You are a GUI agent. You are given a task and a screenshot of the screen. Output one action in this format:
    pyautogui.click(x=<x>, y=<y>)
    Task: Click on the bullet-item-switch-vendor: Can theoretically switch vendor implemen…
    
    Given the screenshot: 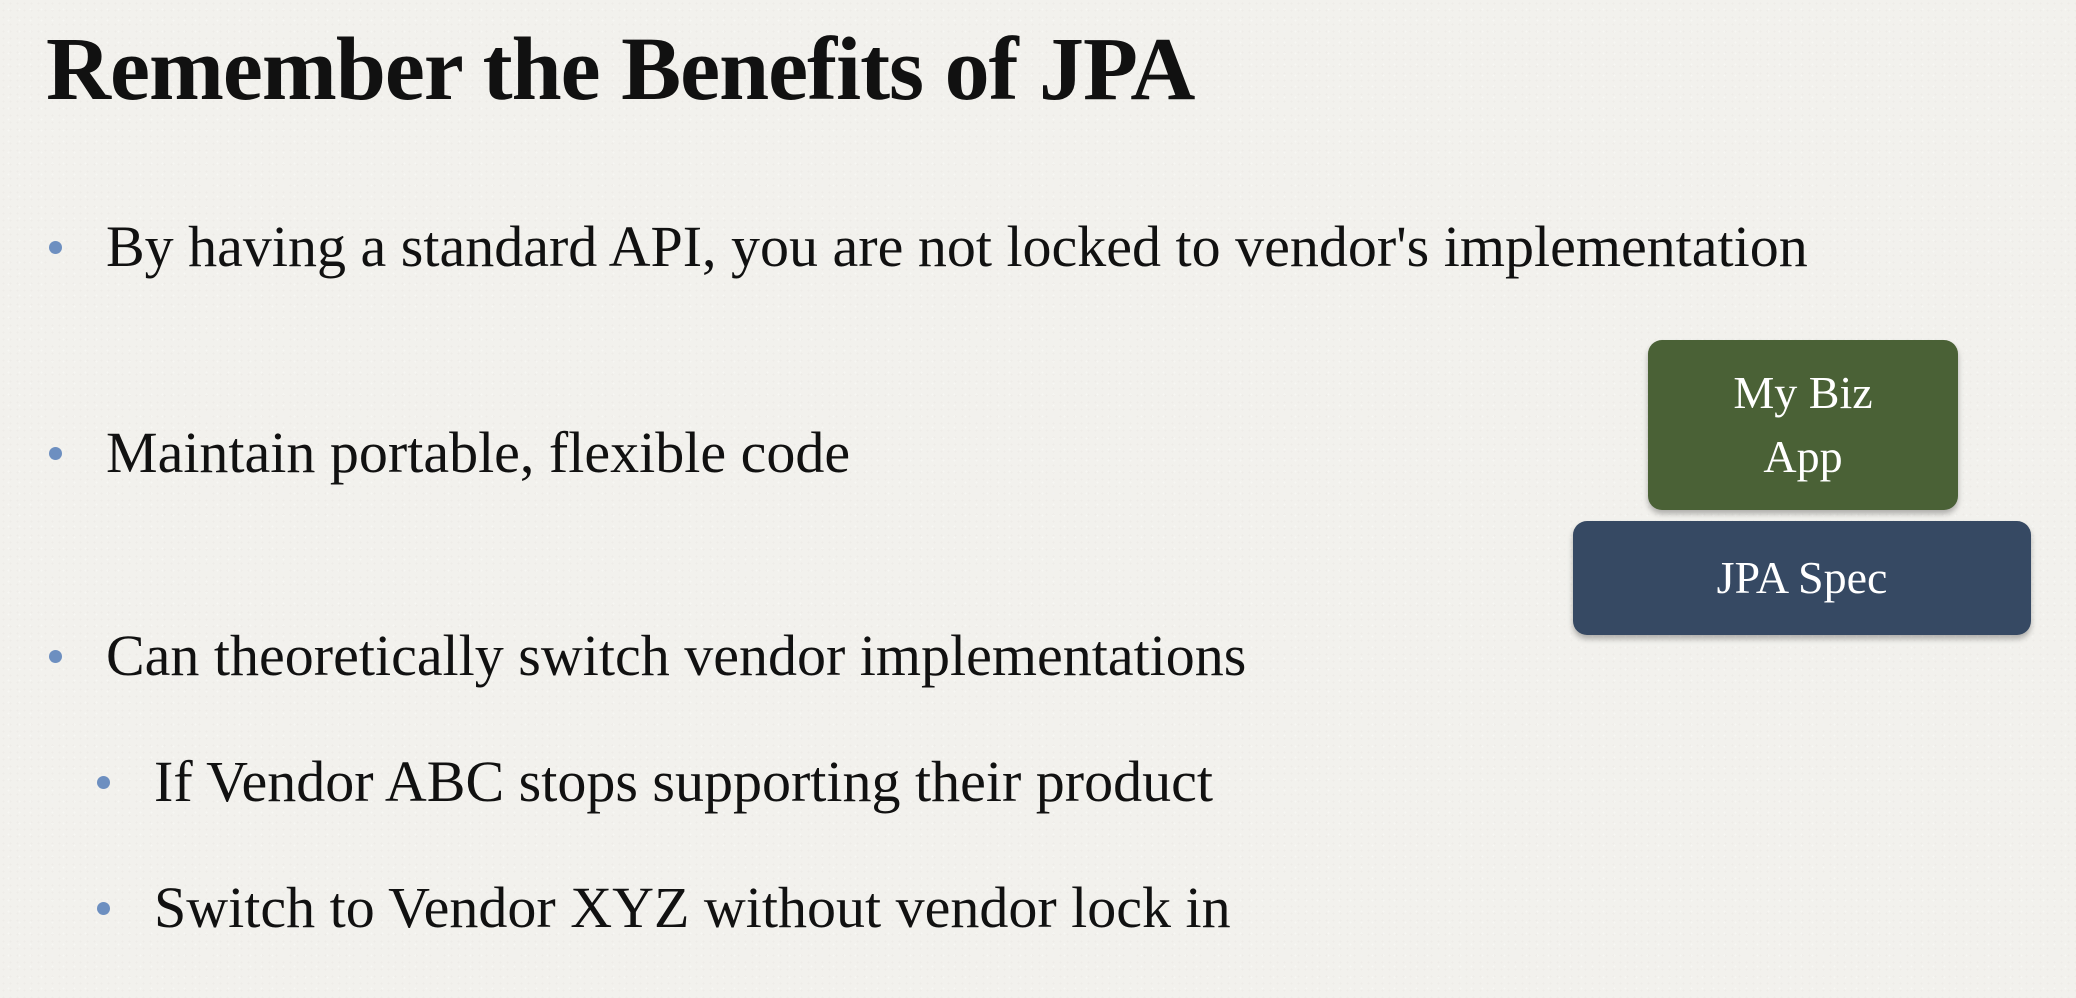 What is the action you would take?
    pyautogui.click(x=647, y=656)
    